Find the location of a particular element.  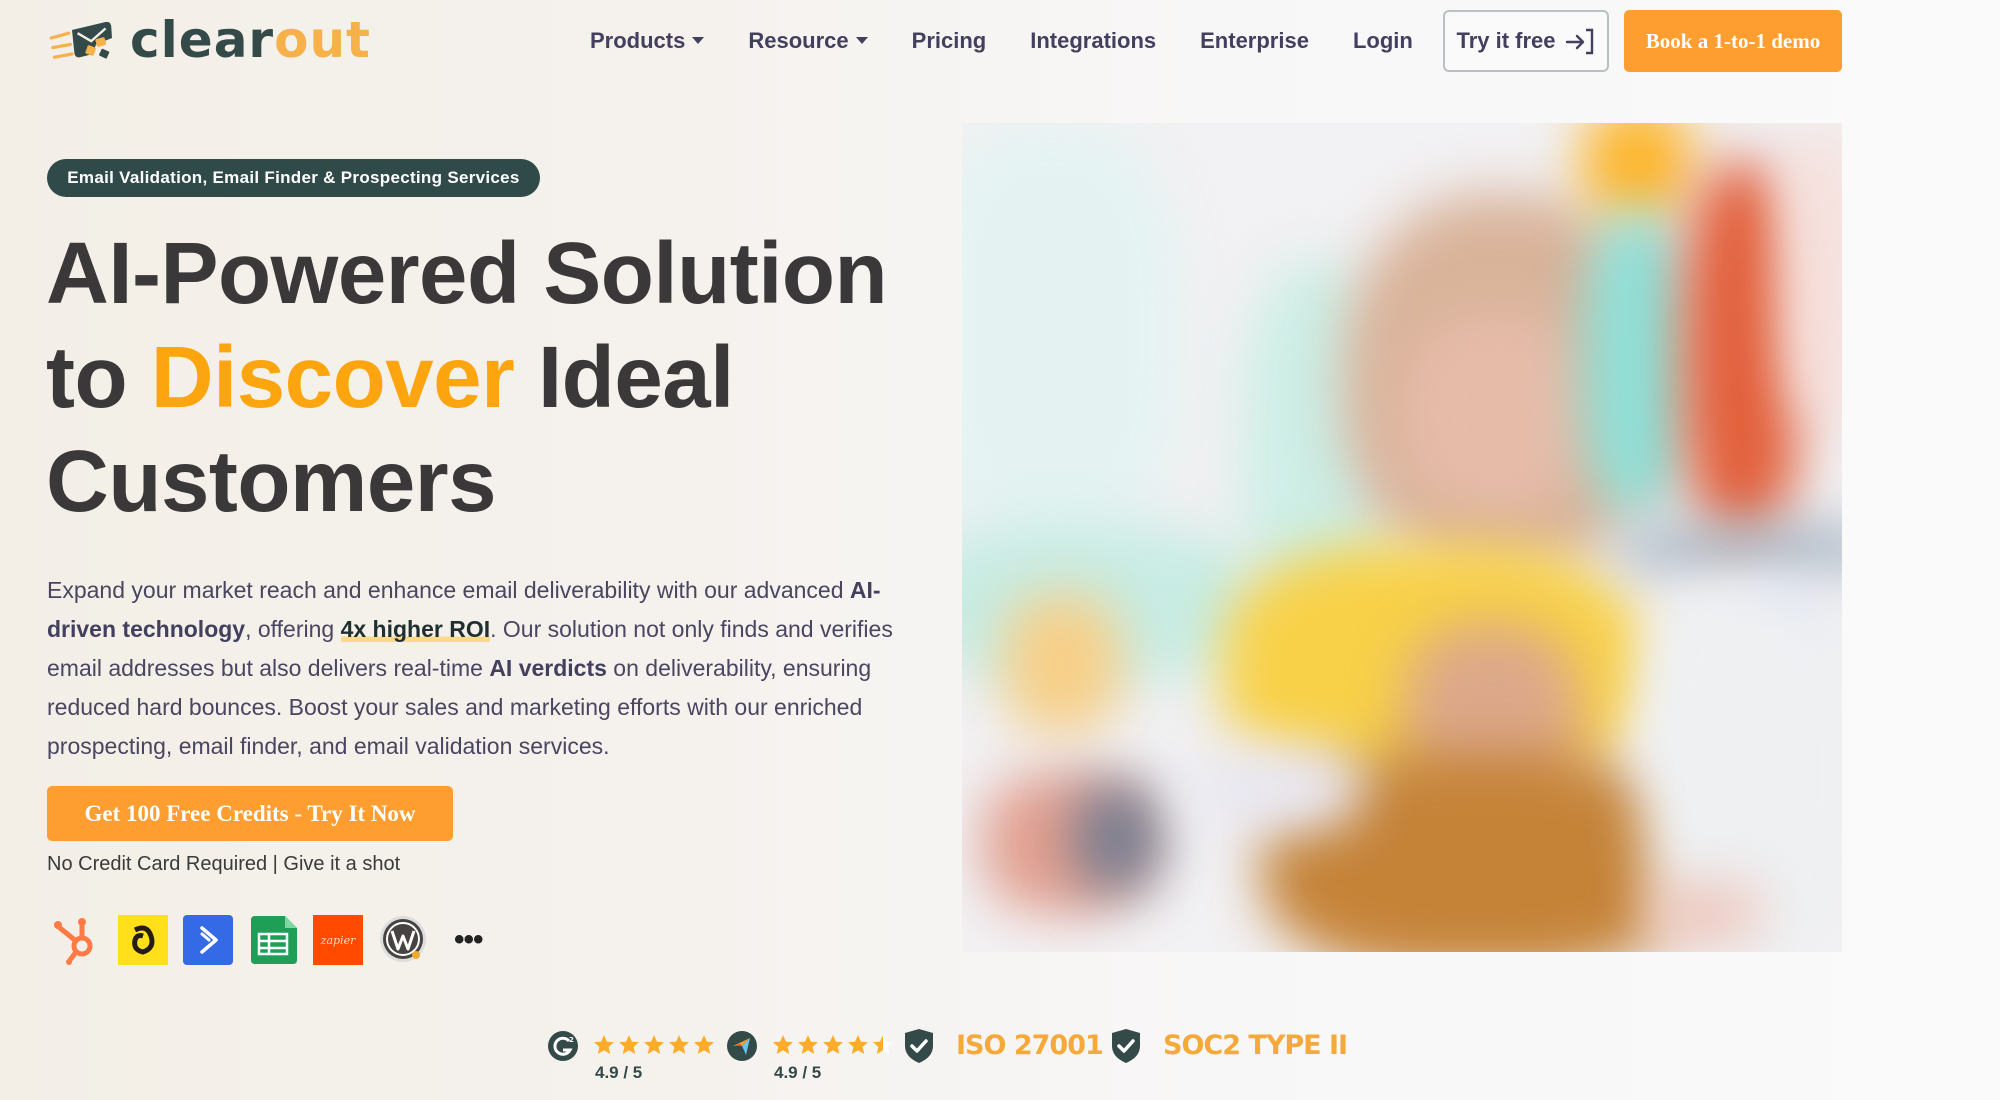

logo-text: clearout is located at coordinates (250, 40).